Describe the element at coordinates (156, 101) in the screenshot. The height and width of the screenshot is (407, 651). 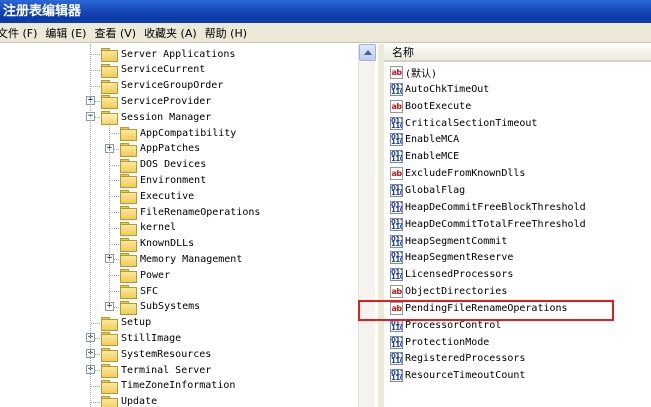
I see `tree-item: ServiceProvider` at that location.